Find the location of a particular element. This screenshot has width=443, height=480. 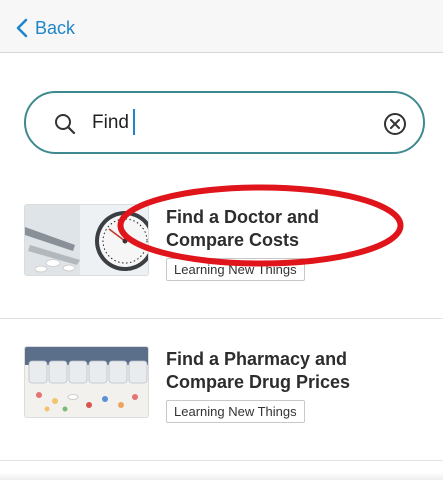

clear-circle-icon is located at coordinates (395, 124).